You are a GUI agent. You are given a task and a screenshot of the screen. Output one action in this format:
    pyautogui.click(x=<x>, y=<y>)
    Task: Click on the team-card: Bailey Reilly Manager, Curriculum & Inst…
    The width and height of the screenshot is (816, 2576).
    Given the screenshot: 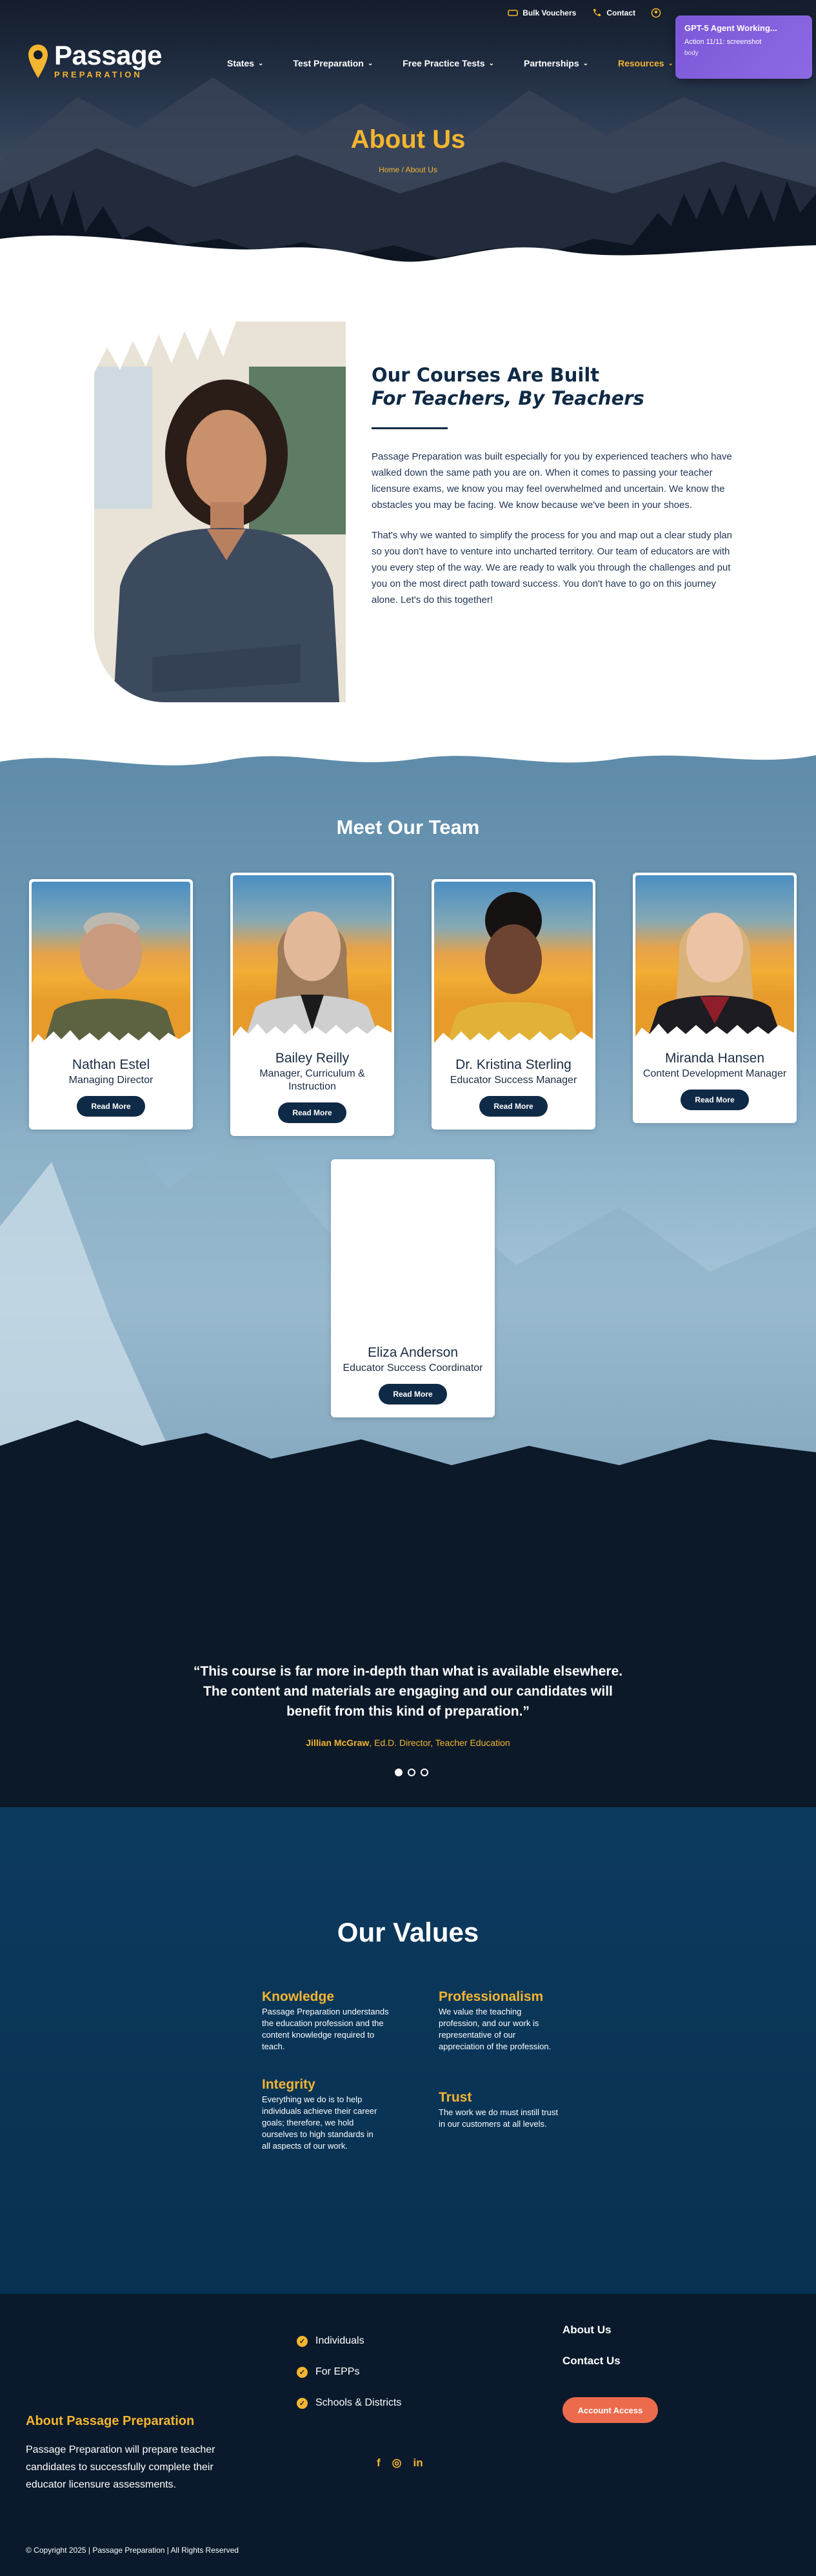 What is the action you would take?
    pyautogui.click(x=312, y=1004)
    